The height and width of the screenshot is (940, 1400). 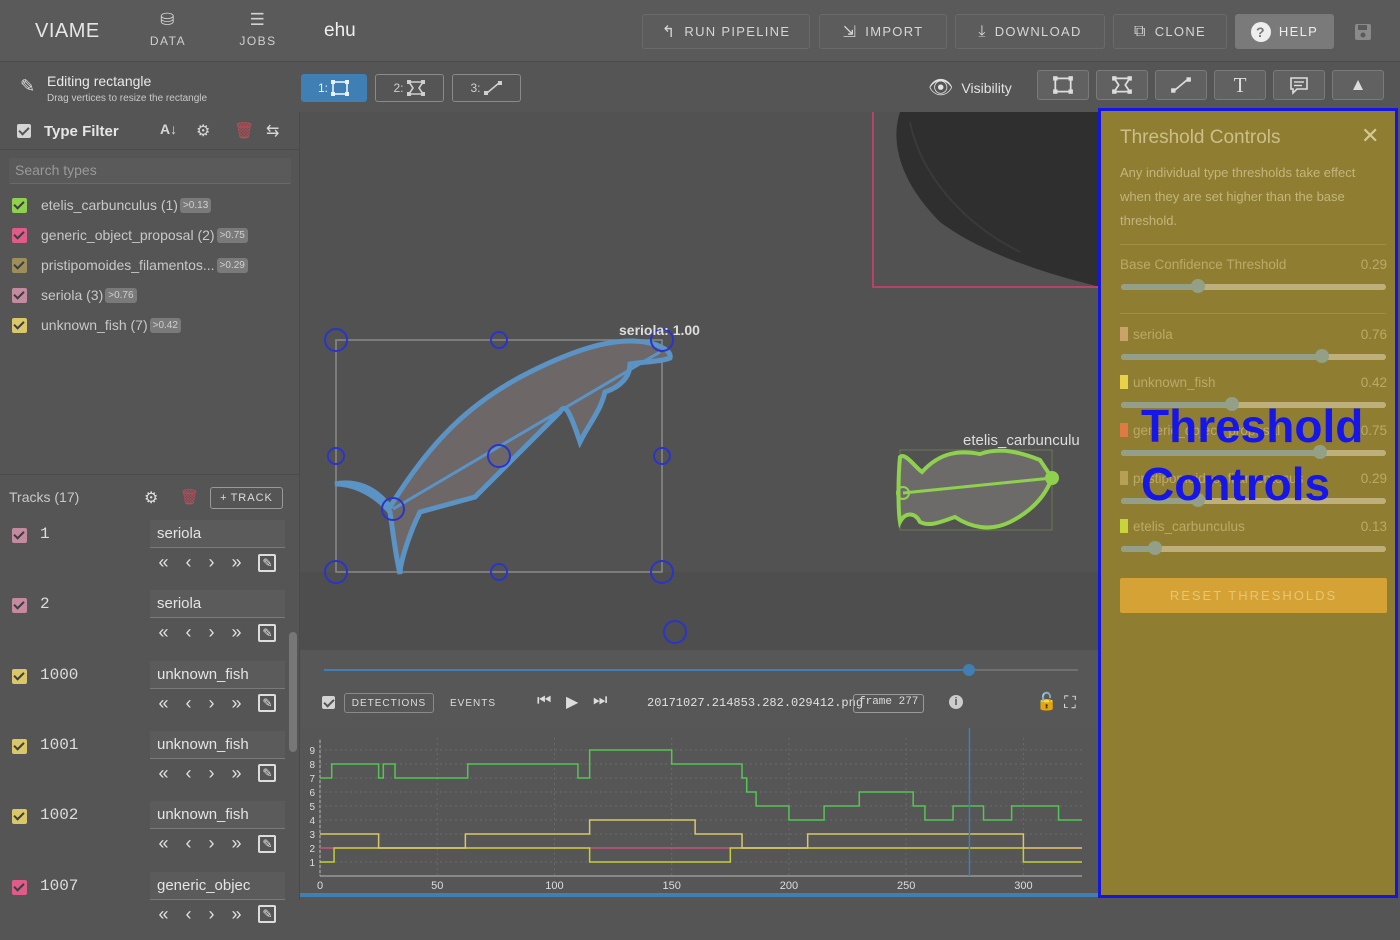 I want to click on detections-tab: DETECTIONS, so click(x=389, y=703).